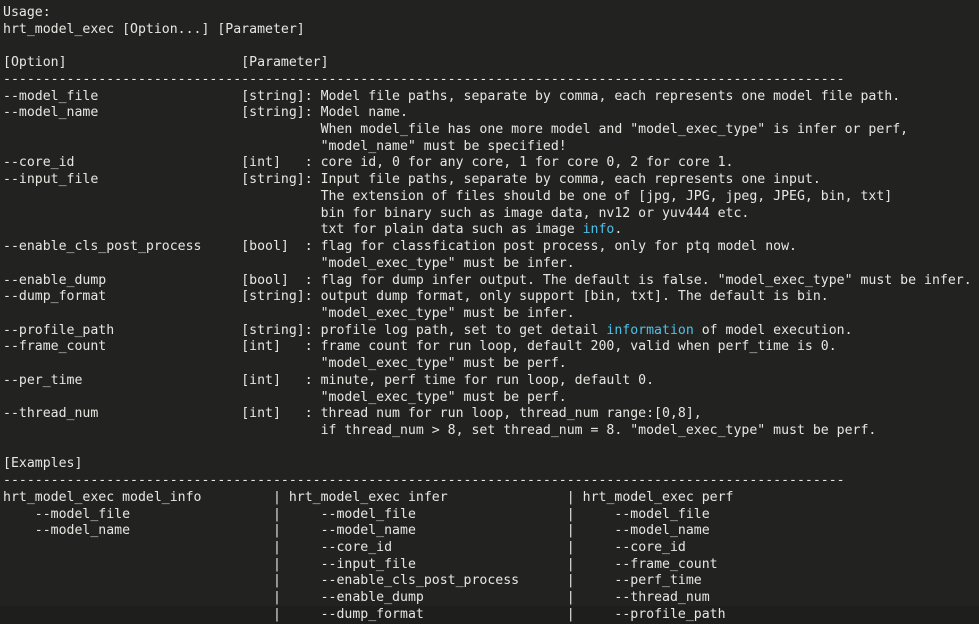  Describe the element at coordinates (423, 531) in the screenshot. I see `example-column-infer: --model_name` at that location.